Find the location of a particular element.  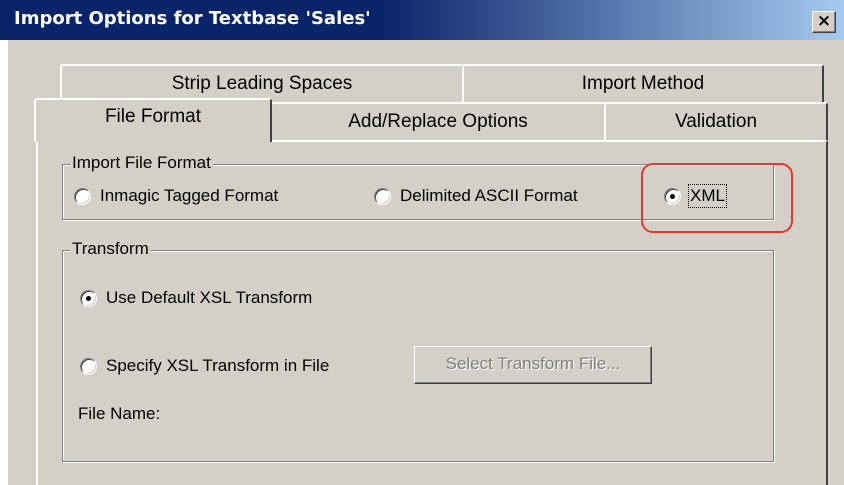

close-icon: × is located at coordinates (824, 21).